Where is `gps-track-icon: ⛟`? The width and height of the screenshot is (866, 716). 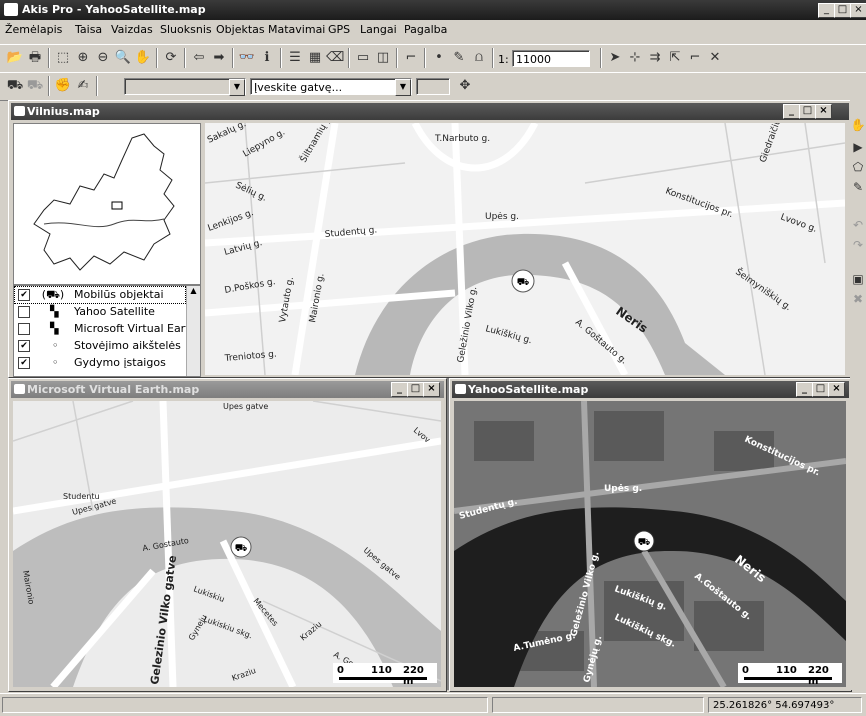 gps-track-icon: ⛟ is located at coordinates (15, 86).